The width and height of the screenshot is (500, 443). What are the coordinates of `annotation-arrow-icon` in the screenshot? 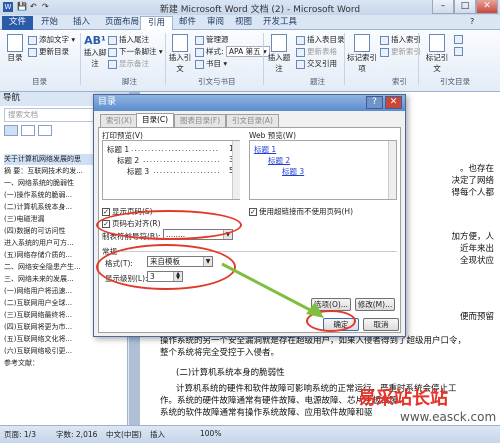 It's located at (272, 290).